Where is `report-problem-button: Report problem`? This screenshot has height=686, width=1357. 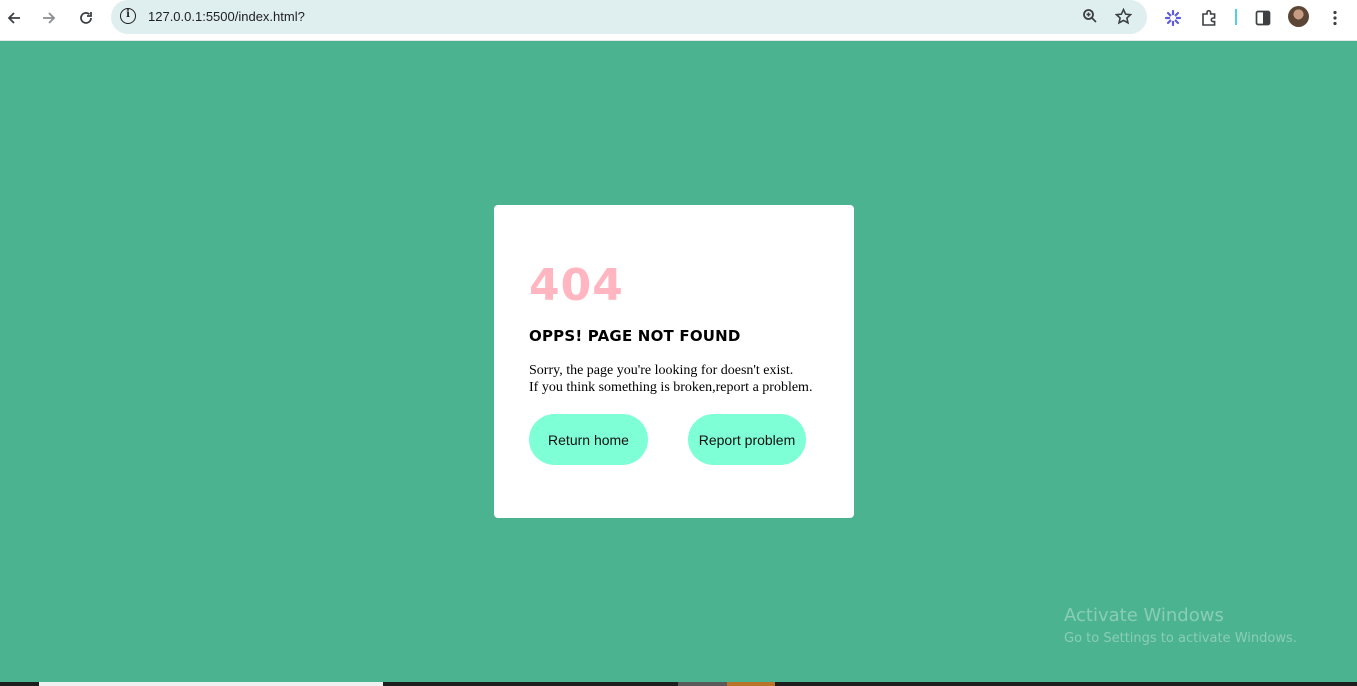
report-problem-button: Report problem is located at coordinates (747, 439).